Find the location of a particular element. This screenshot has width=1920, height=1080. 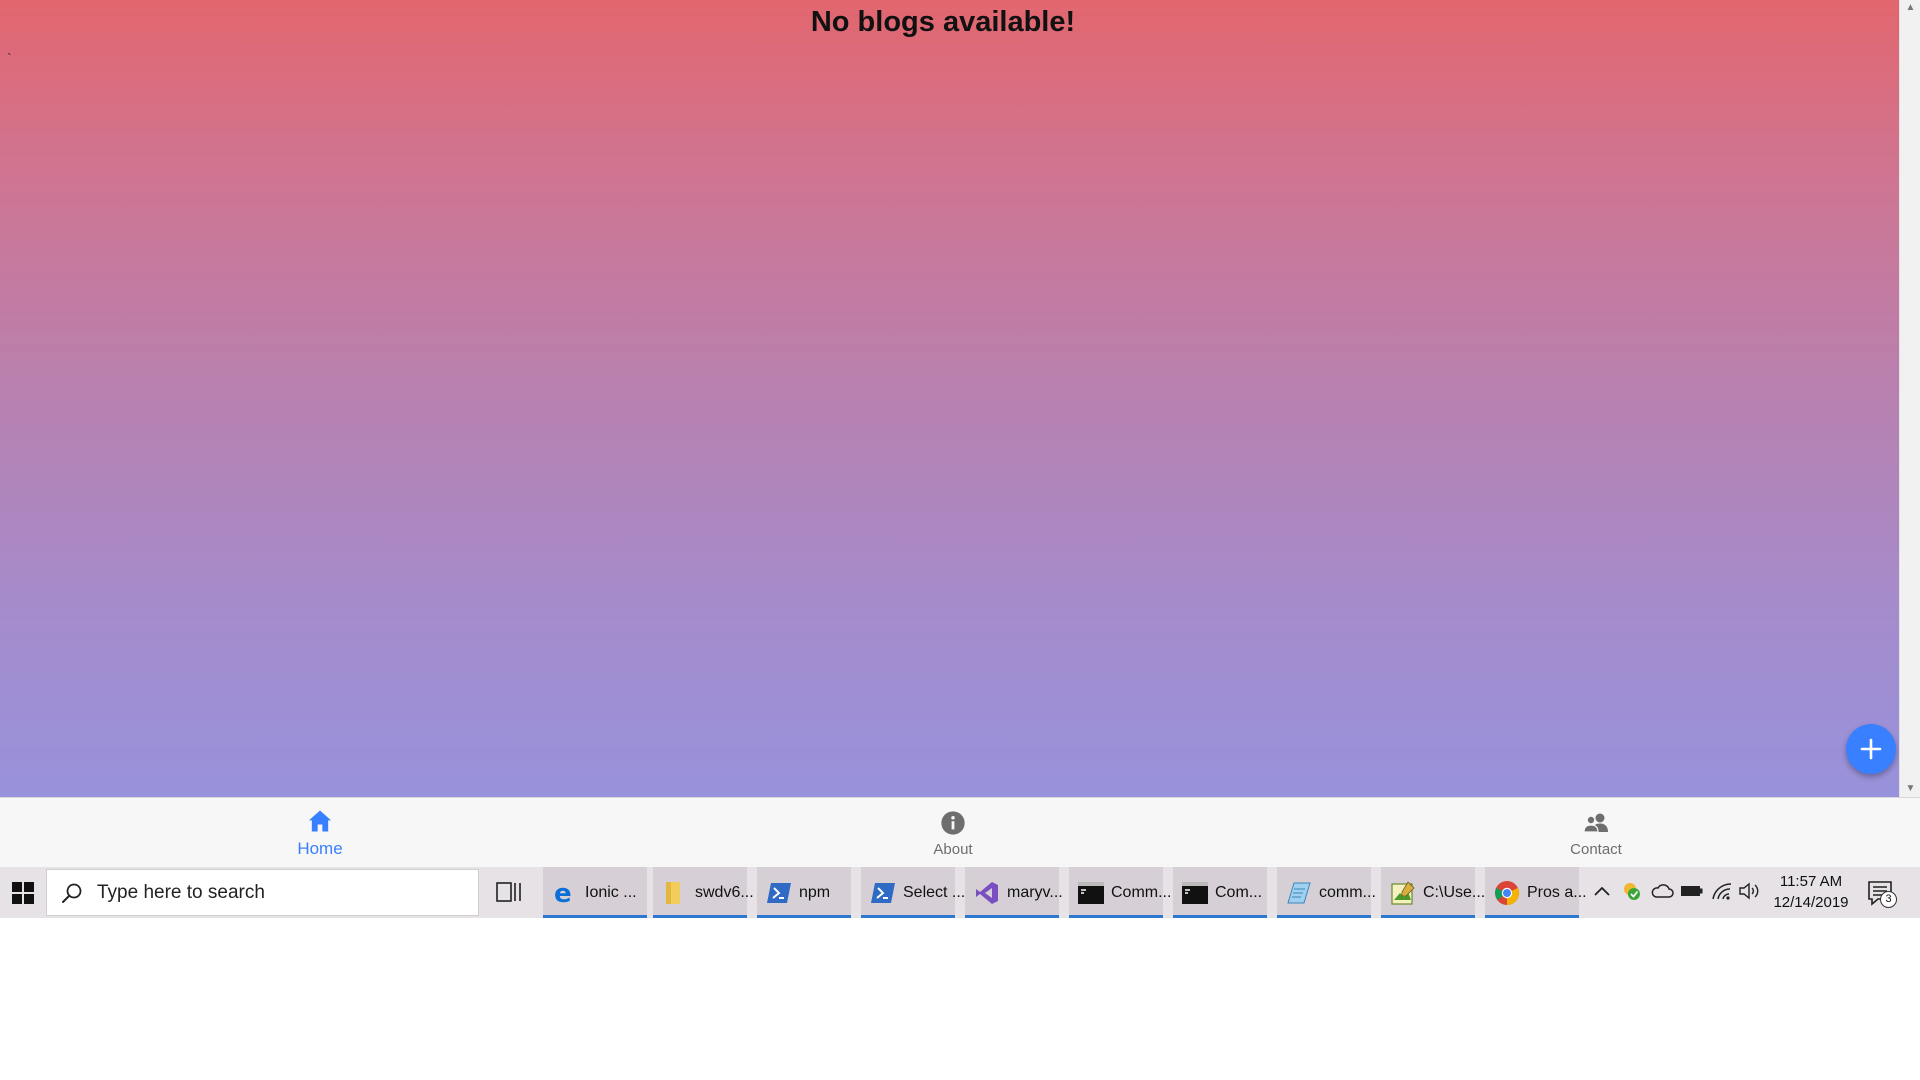

notepad-icon is located at coordinates (1299, 893).